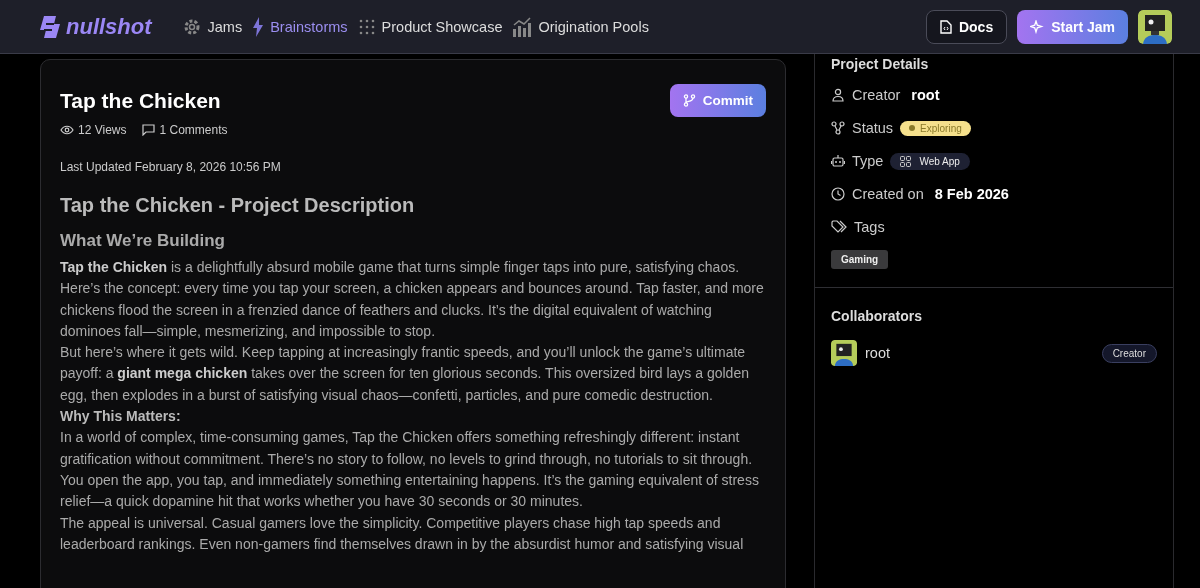 This screenshot has width=1200, height=588. I want to click on description-paragraph: Tap the Chicken is a delightfully absurd mobile game that turns simple finger taps into pure, satisfying chaos. Here’s the concept: every time you tap your screen, a chicken appears and bounces around. Tap faster, and more chickens flood the screen in a frenzied dance of feathers and clucks. It’s the digital equivalent of watching dominoes fall—simple, mesmerizing, and impossible to stop., so click(412, 299).